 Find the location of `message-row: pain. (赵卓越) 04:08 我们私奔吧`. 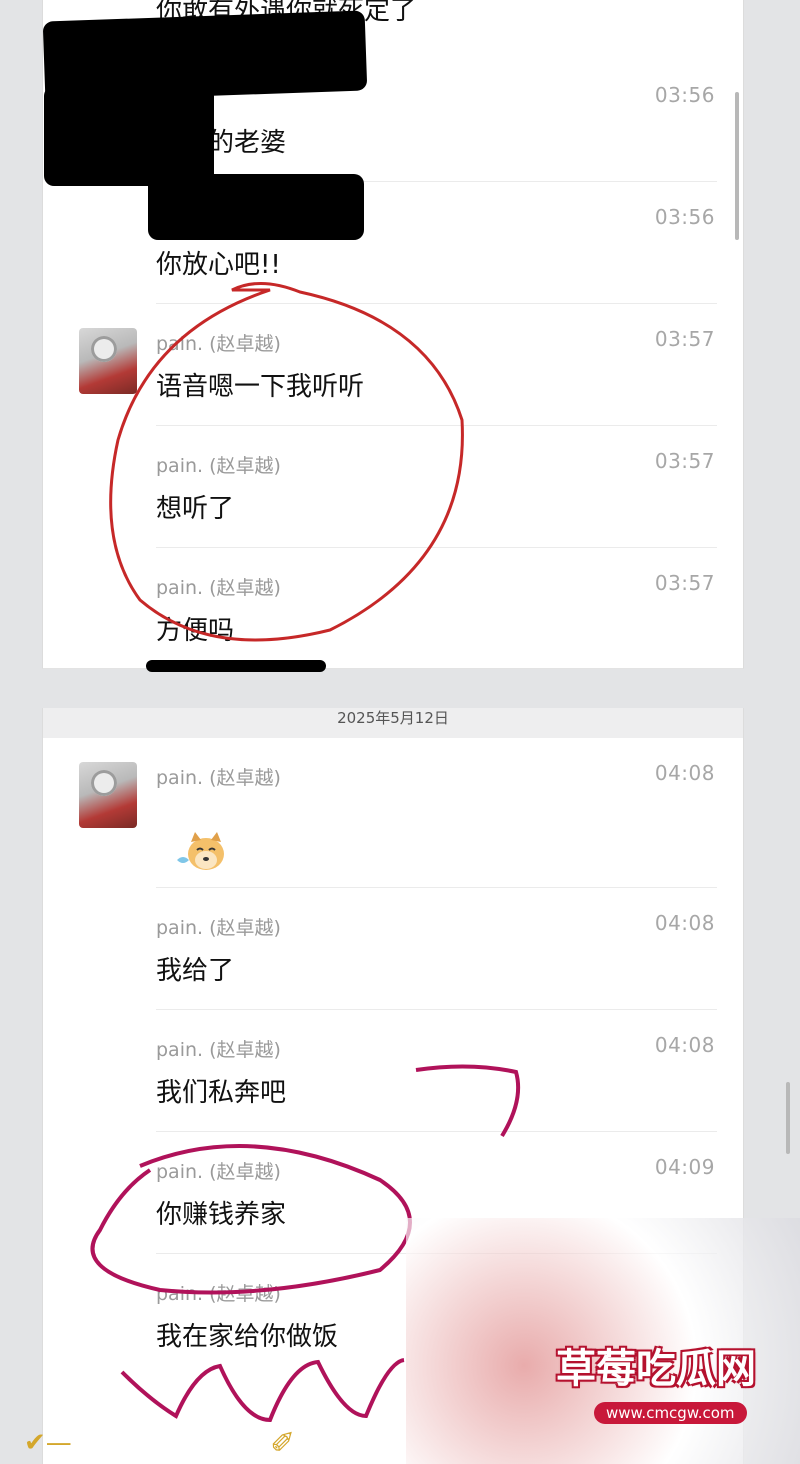

message-row: pain. (赵卓越) 04:08 我们私奔吧 is located at coordinates (393, 1071).